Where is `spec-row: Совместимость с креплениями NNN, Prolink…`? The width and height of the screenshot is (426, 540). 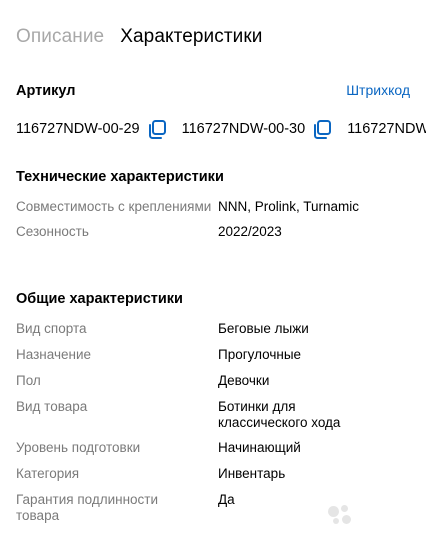 spec-row: Совместимость с креплениями NNN, Prolink… is located at coordinates (213, 207).